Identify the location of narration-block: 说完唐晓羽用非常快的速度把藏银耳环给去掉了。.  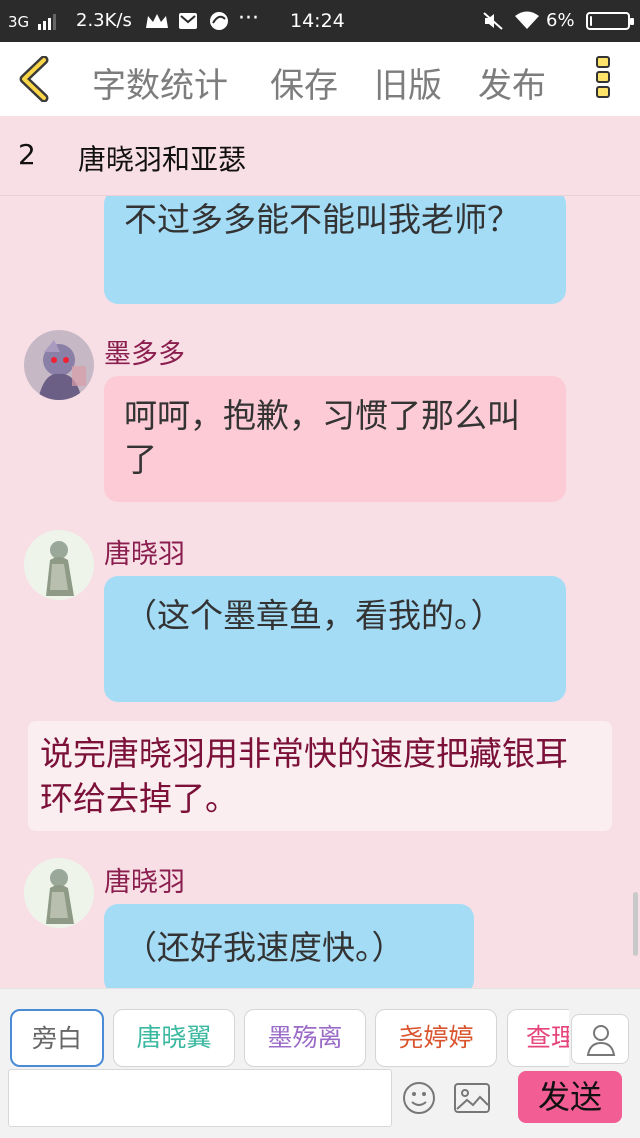
(320, 776).